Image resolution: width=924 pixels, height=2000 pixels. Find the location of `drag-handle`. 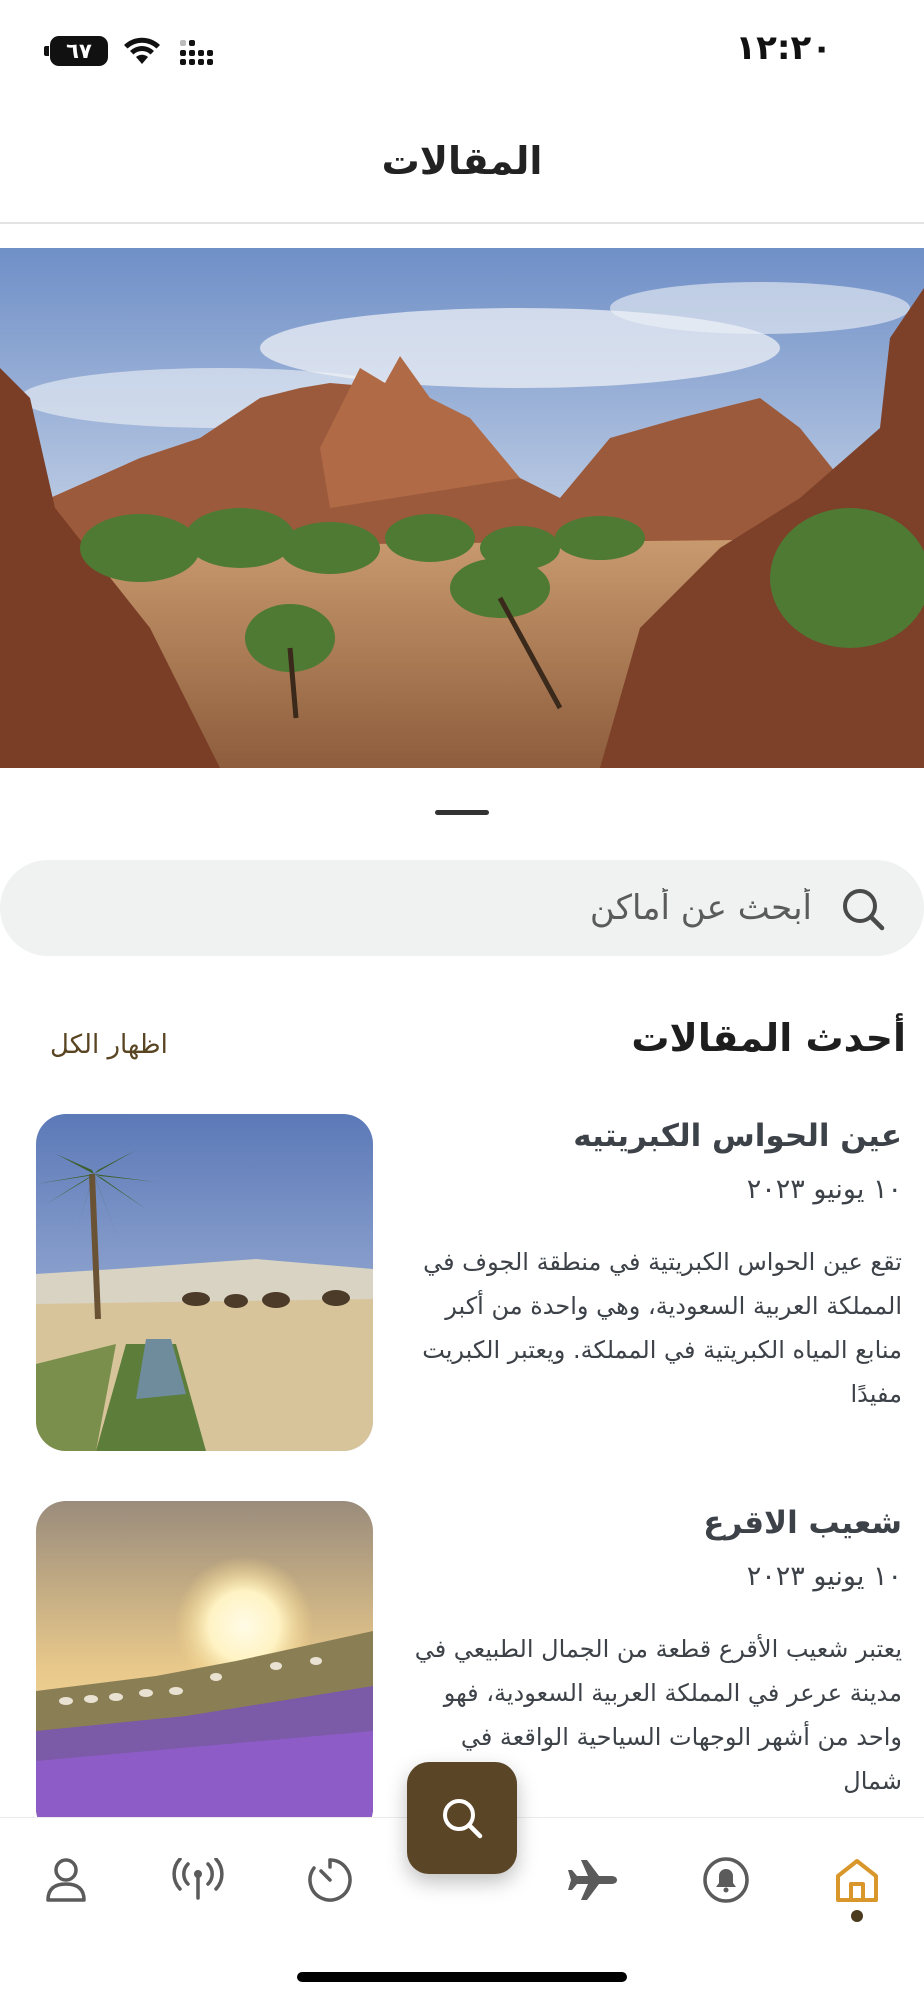

drag-handle is located at coordinates (462, 812).